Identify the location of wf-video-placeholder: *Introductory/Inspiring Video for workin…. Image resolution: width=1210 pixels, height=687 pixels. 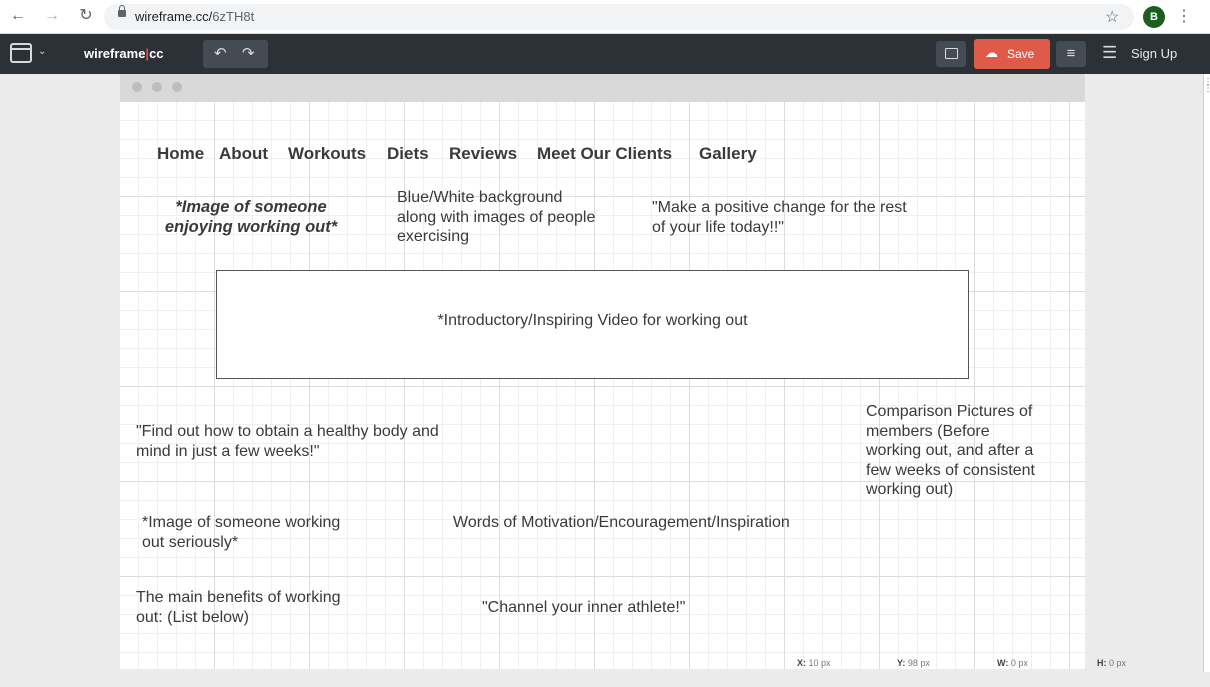
(592, 324).